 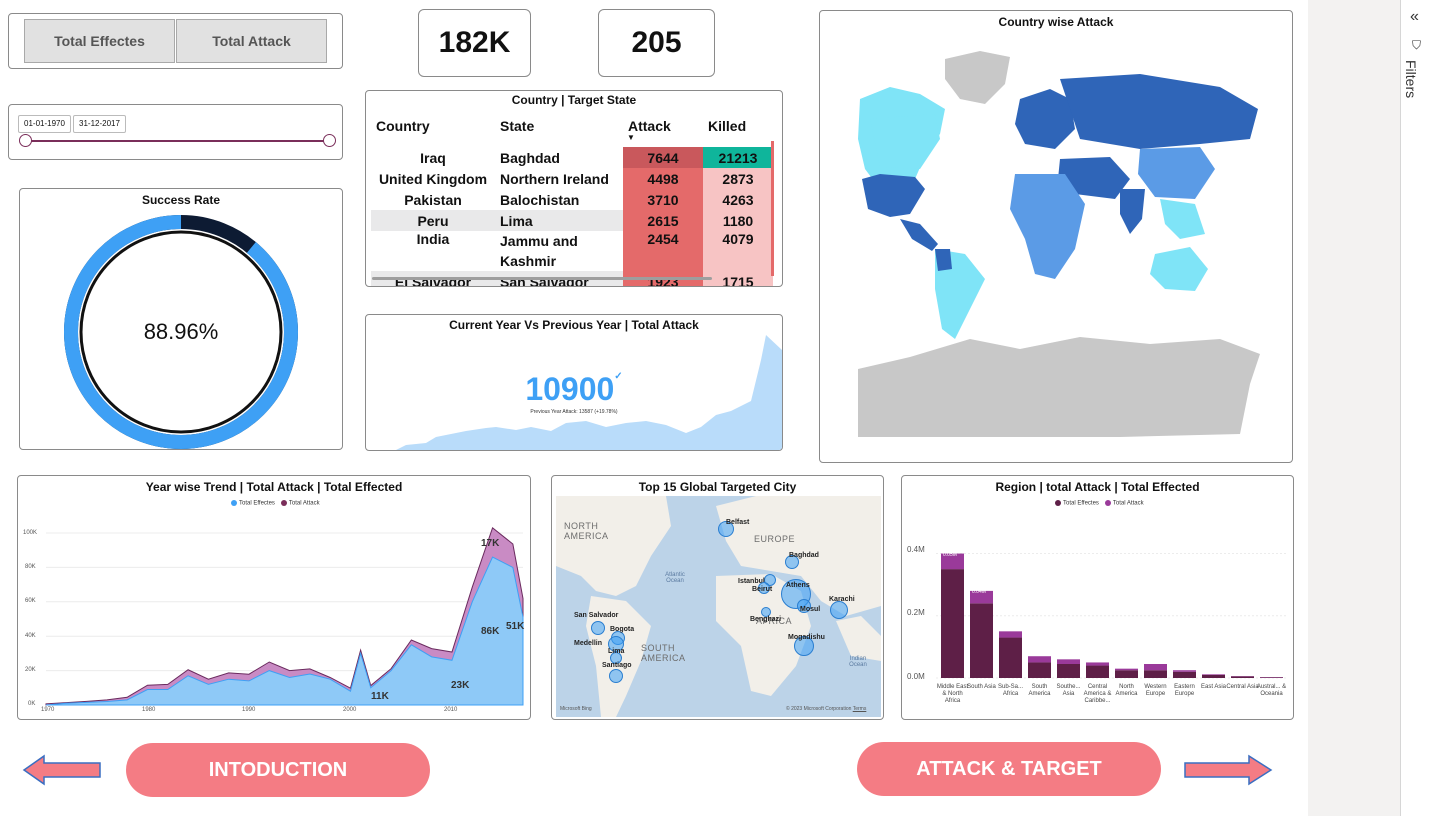 I want to click on russia-shape, so click(x=1159, y=111).